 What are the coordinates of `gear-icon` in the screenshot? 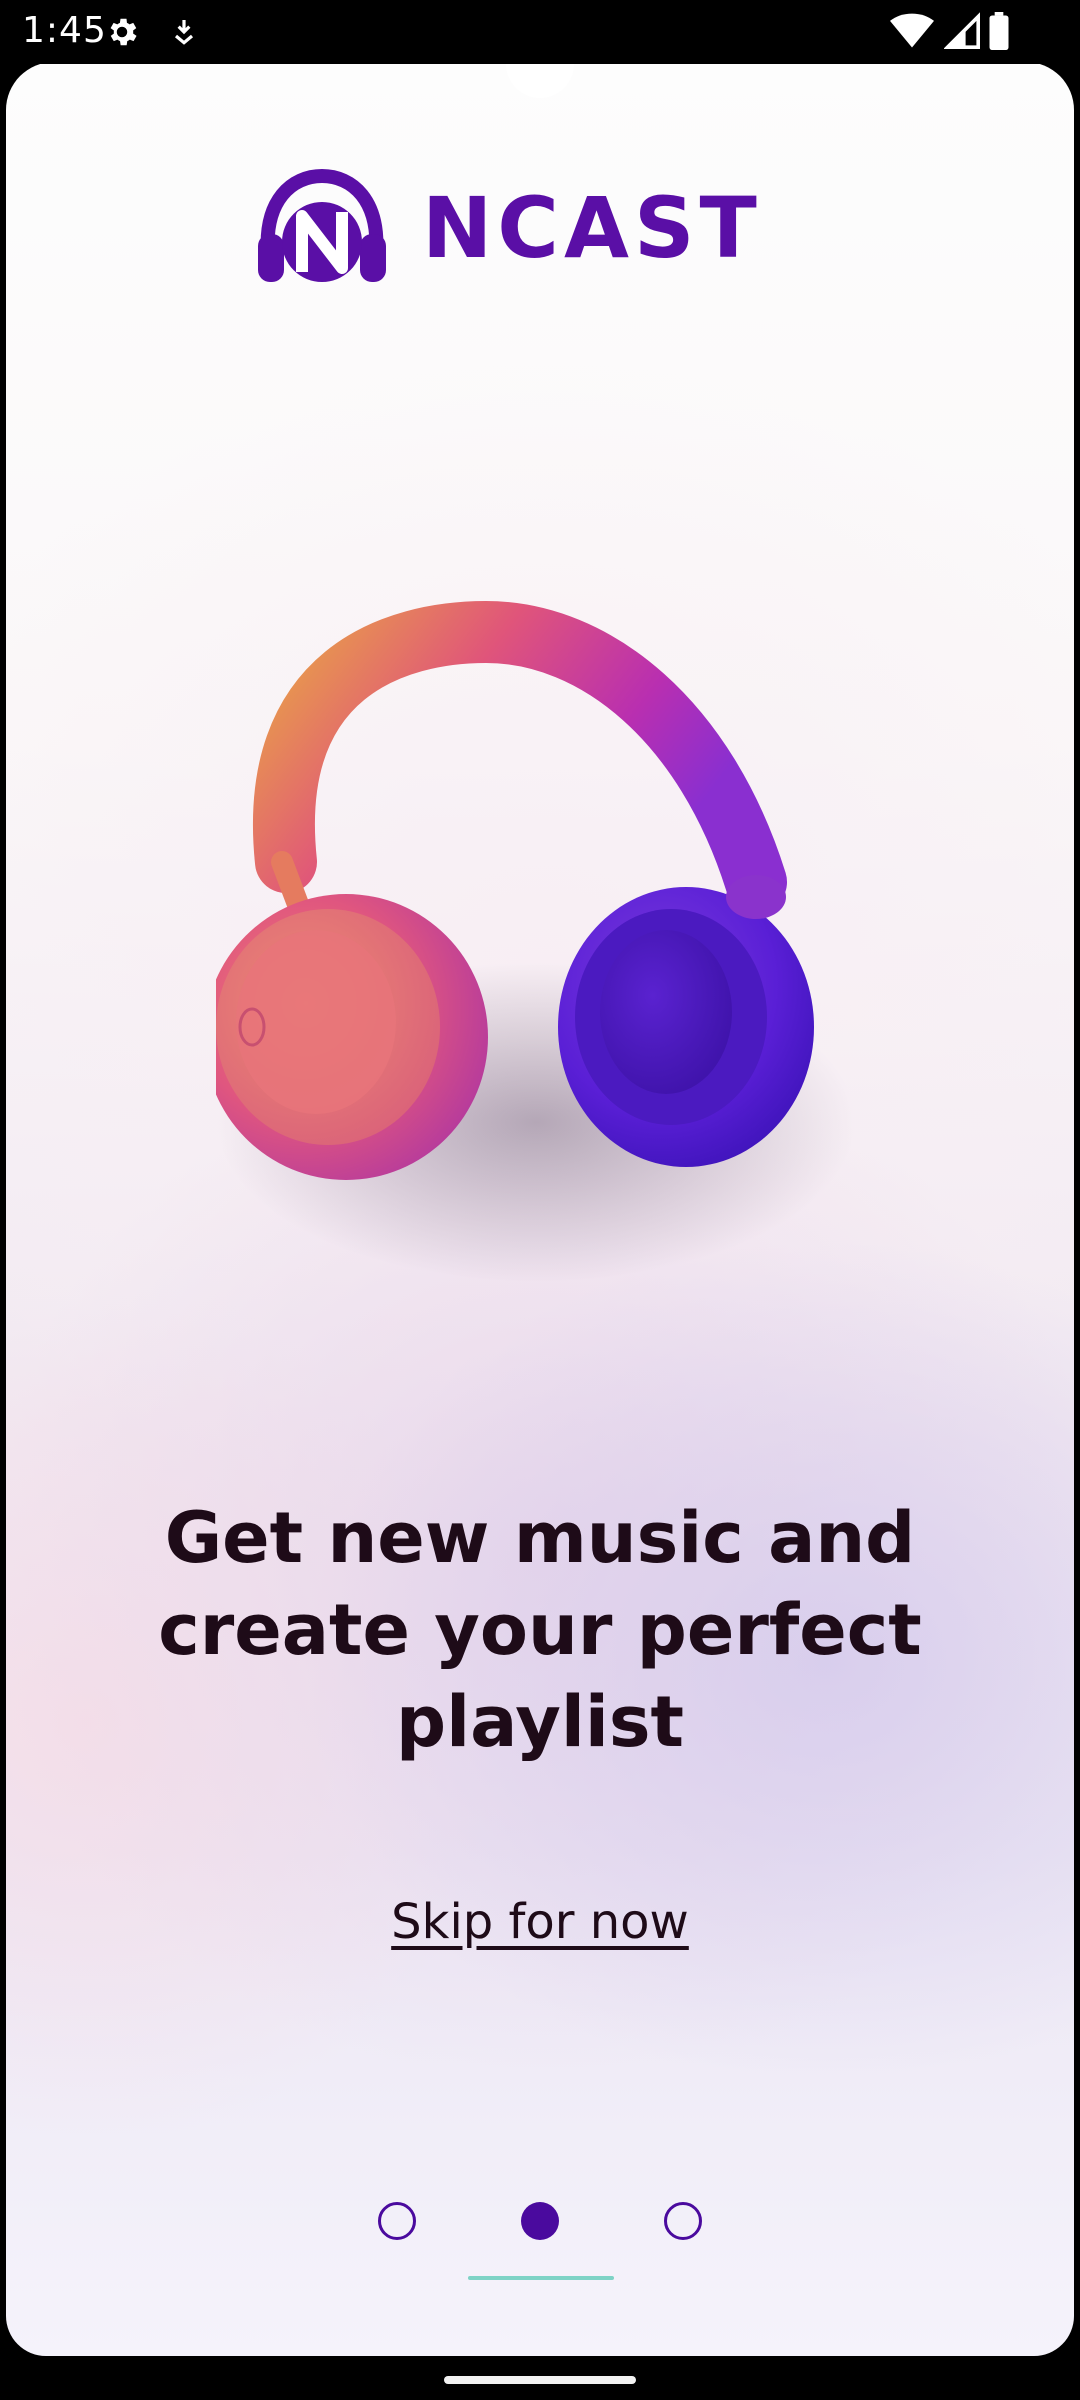 It's located at (122, 34).